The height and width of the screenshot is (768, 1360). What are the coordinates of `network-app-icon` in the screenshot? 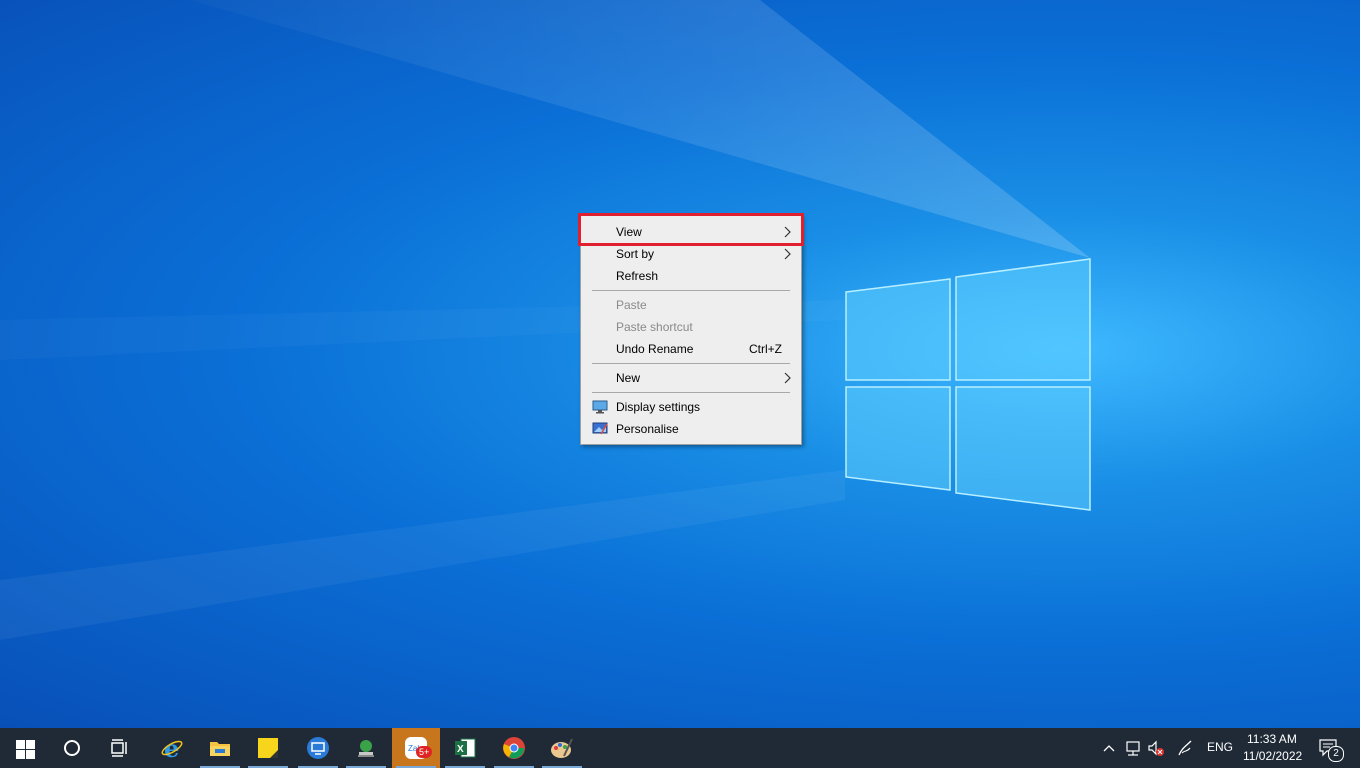 It's located at (366, 748).